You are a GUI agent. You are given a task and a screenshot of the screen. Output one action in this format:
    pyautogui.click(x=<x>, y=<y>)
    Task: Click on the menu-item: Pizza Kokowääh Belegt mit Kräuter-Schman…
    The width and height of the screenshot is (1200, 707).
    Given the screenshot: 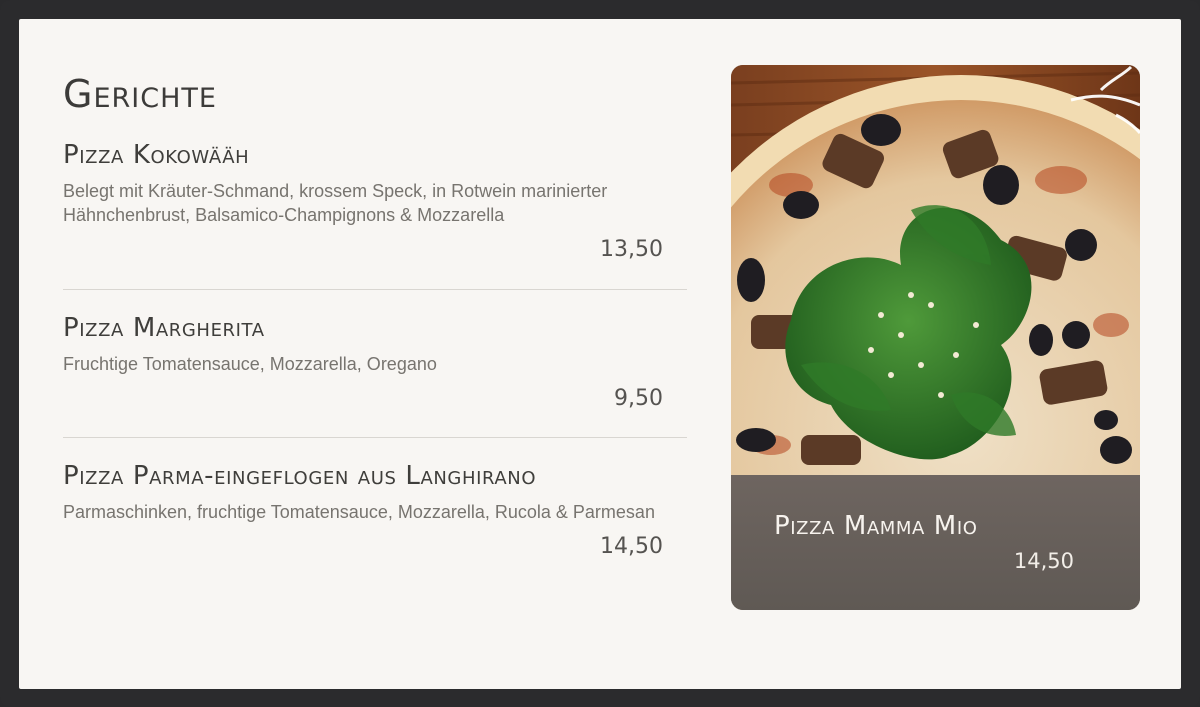 What is the action you would take?
    pyautogui.click(x=375, y=214)
    